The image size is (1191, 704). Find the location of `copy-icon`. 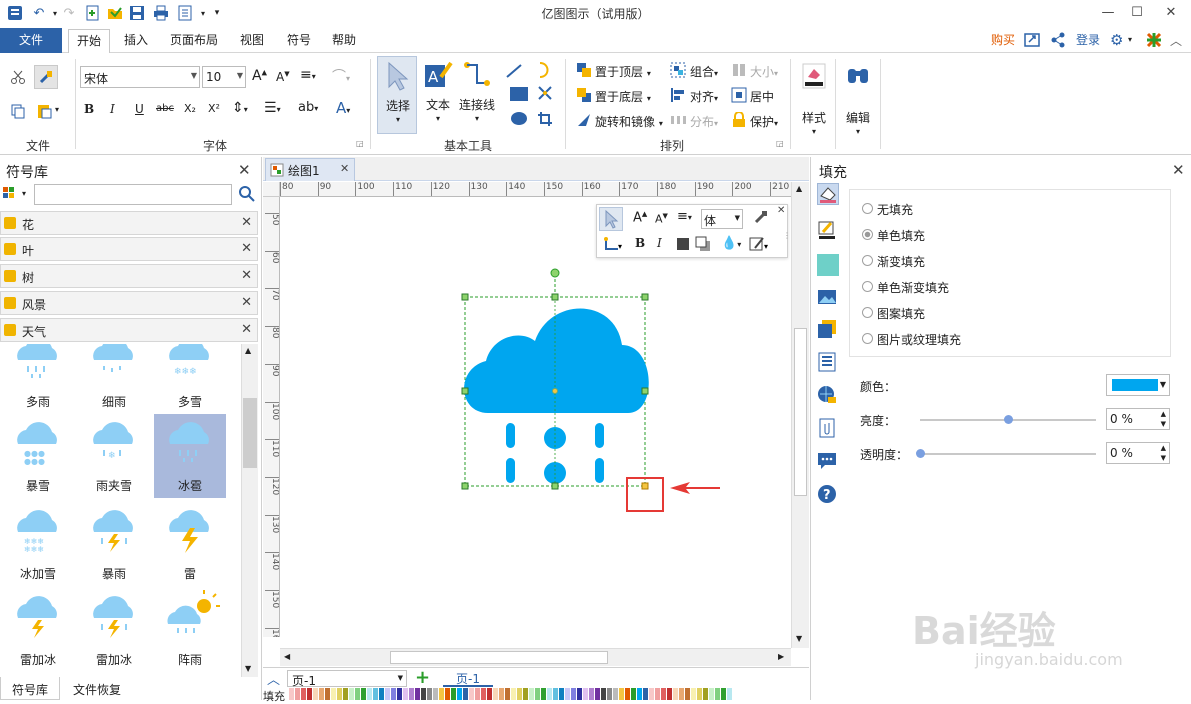

copy-icon is located at coordinates (18, 111).